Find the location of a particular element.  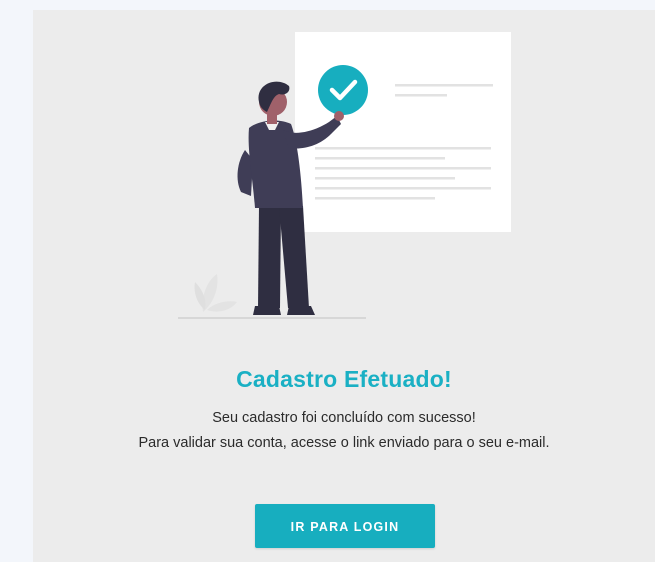

success-message: Seu cadastro foi concluído com sucesso! is located at coordinates (344, 418).